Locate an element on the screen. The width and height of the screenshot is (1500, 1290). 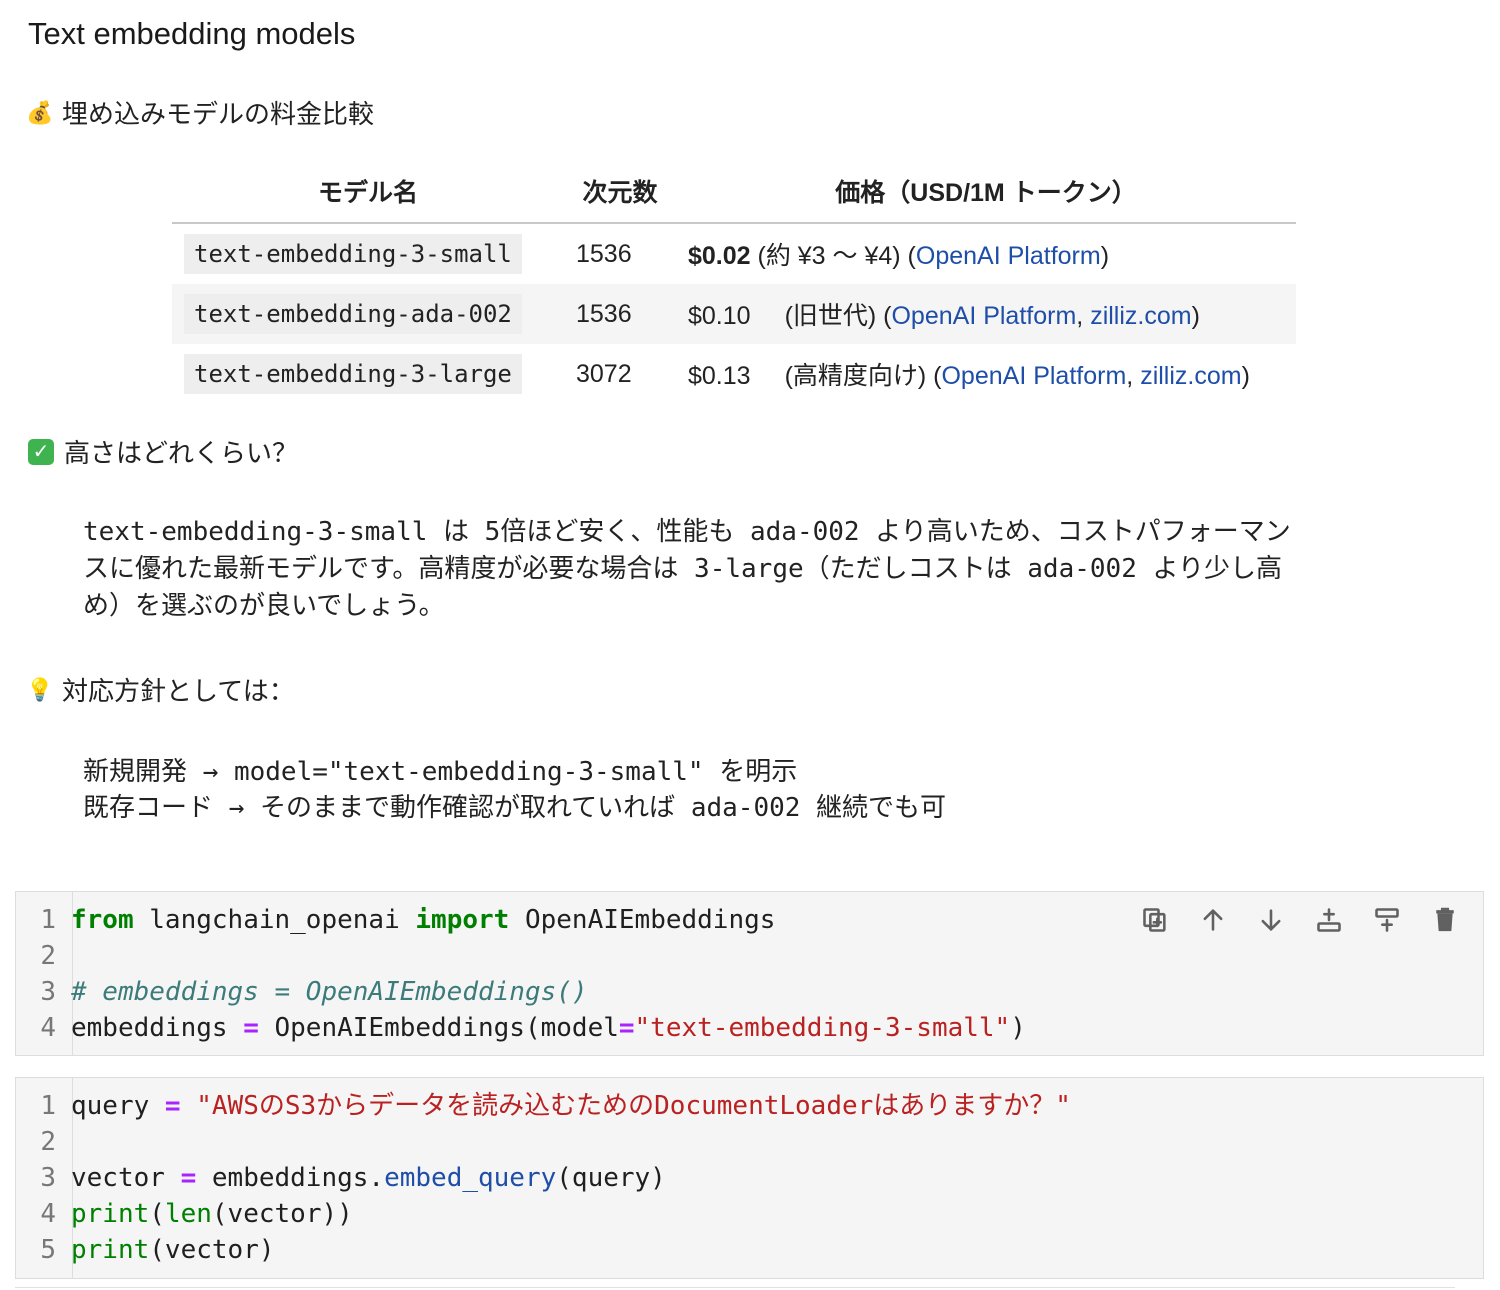
model-name: text-embedding-3-large is located at coordinates (353, 373).